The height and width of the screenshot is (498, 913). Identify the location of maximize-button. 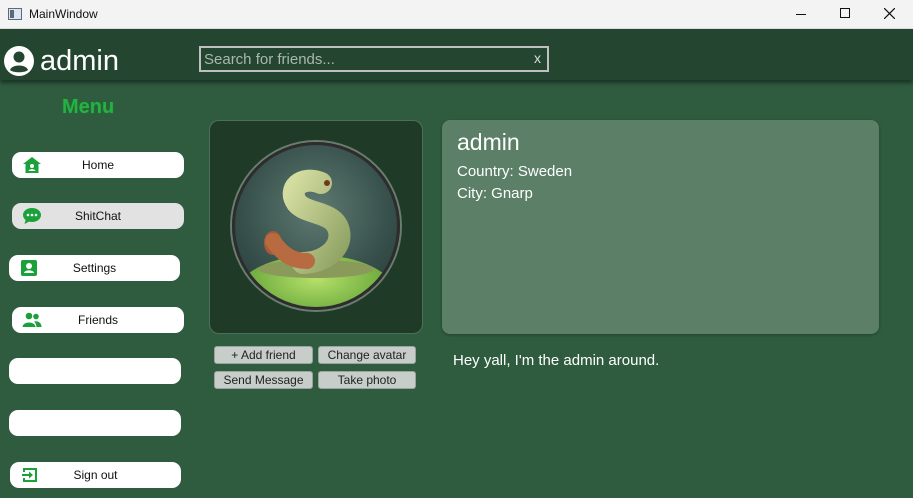
(846, 14).